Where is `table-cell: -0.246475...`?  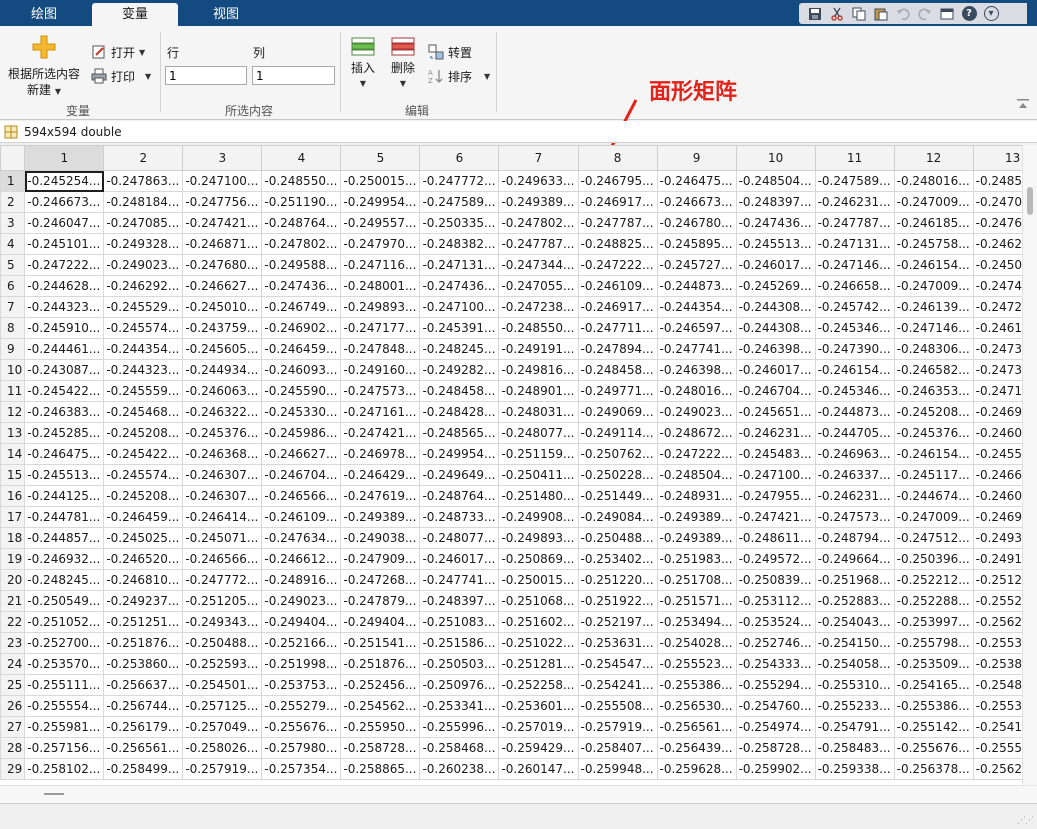 table-cell: -0.246475... is located at coordinates (696, 181).